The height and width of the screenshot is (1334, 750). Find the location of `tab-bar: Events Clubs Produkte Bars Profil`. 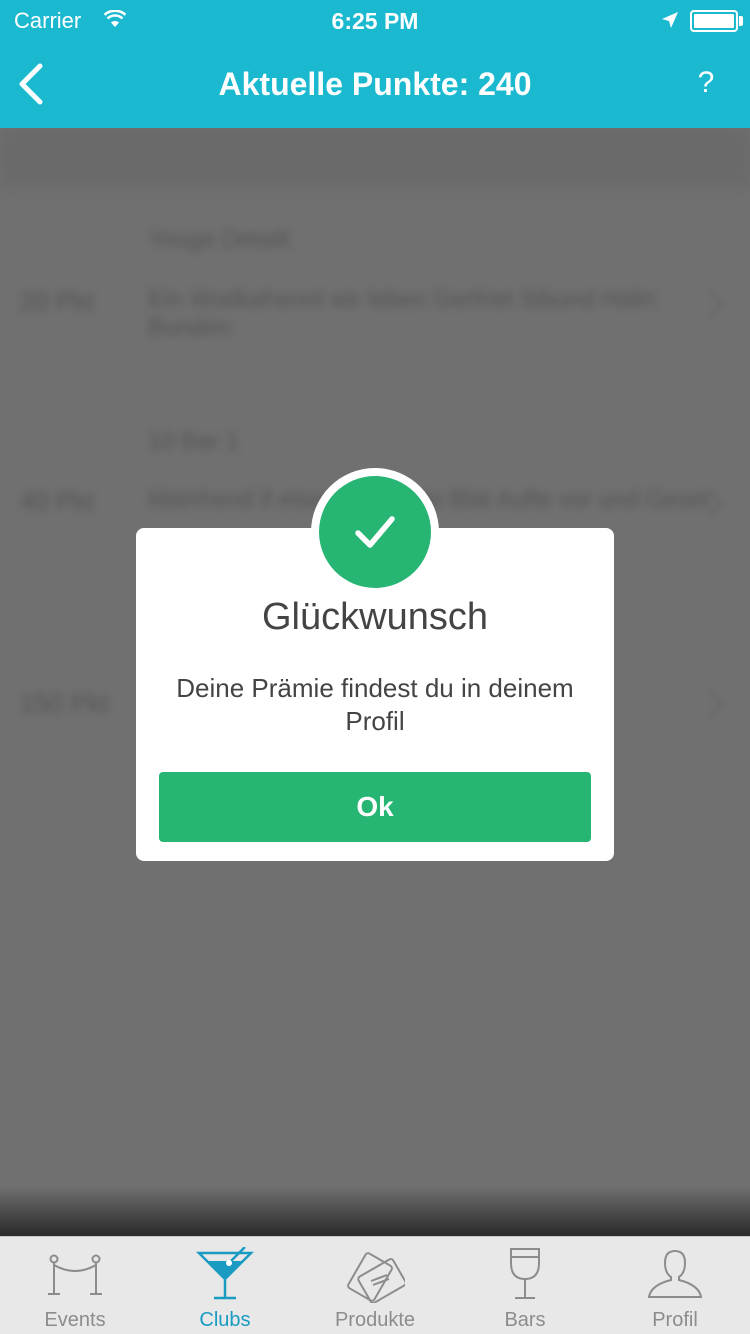

tab-bar: Events Clubs Produkte Bars Profil is located at coordinates (375, 1285).